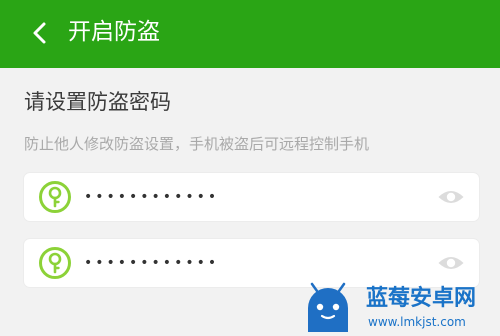  What do you see at coordinates (328, 307) in the screenshot?
I see `android-logo-icon` at bounding box center [328, 307].